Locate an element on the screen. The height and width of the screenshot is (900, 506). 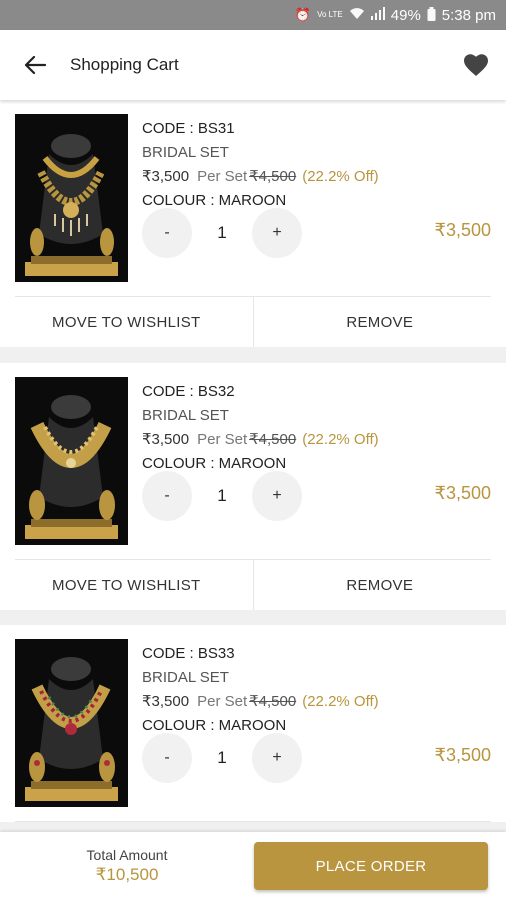
status-bar: ⏰ Vo LTE 49% 5:38 pm is located at coordinates (253, 15).